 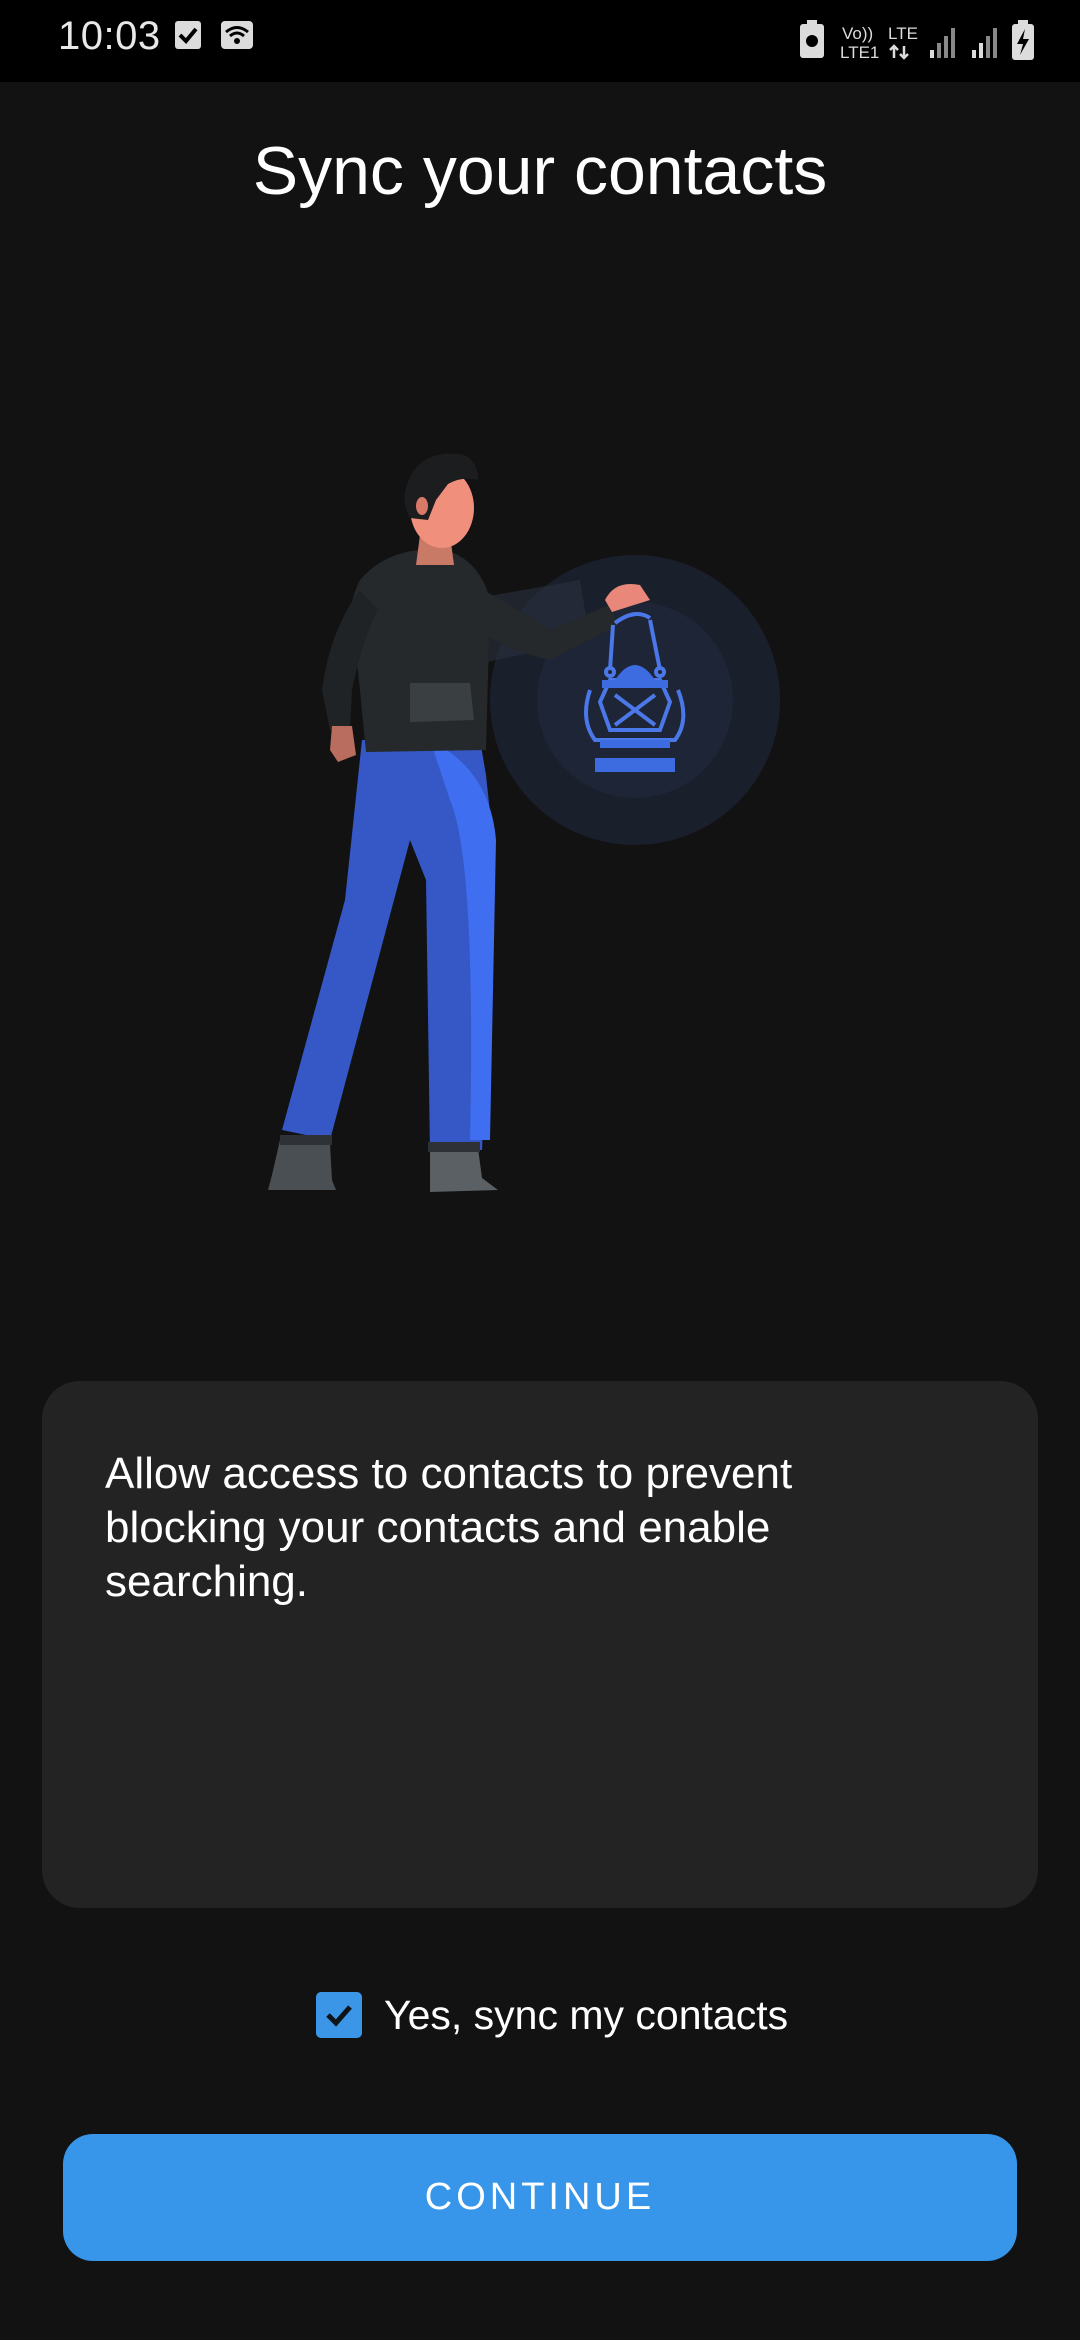 What do you see at coordinates (109, 36) in the screenshot?
I see `status-time: 10:03` at bounding box center [109, 36].